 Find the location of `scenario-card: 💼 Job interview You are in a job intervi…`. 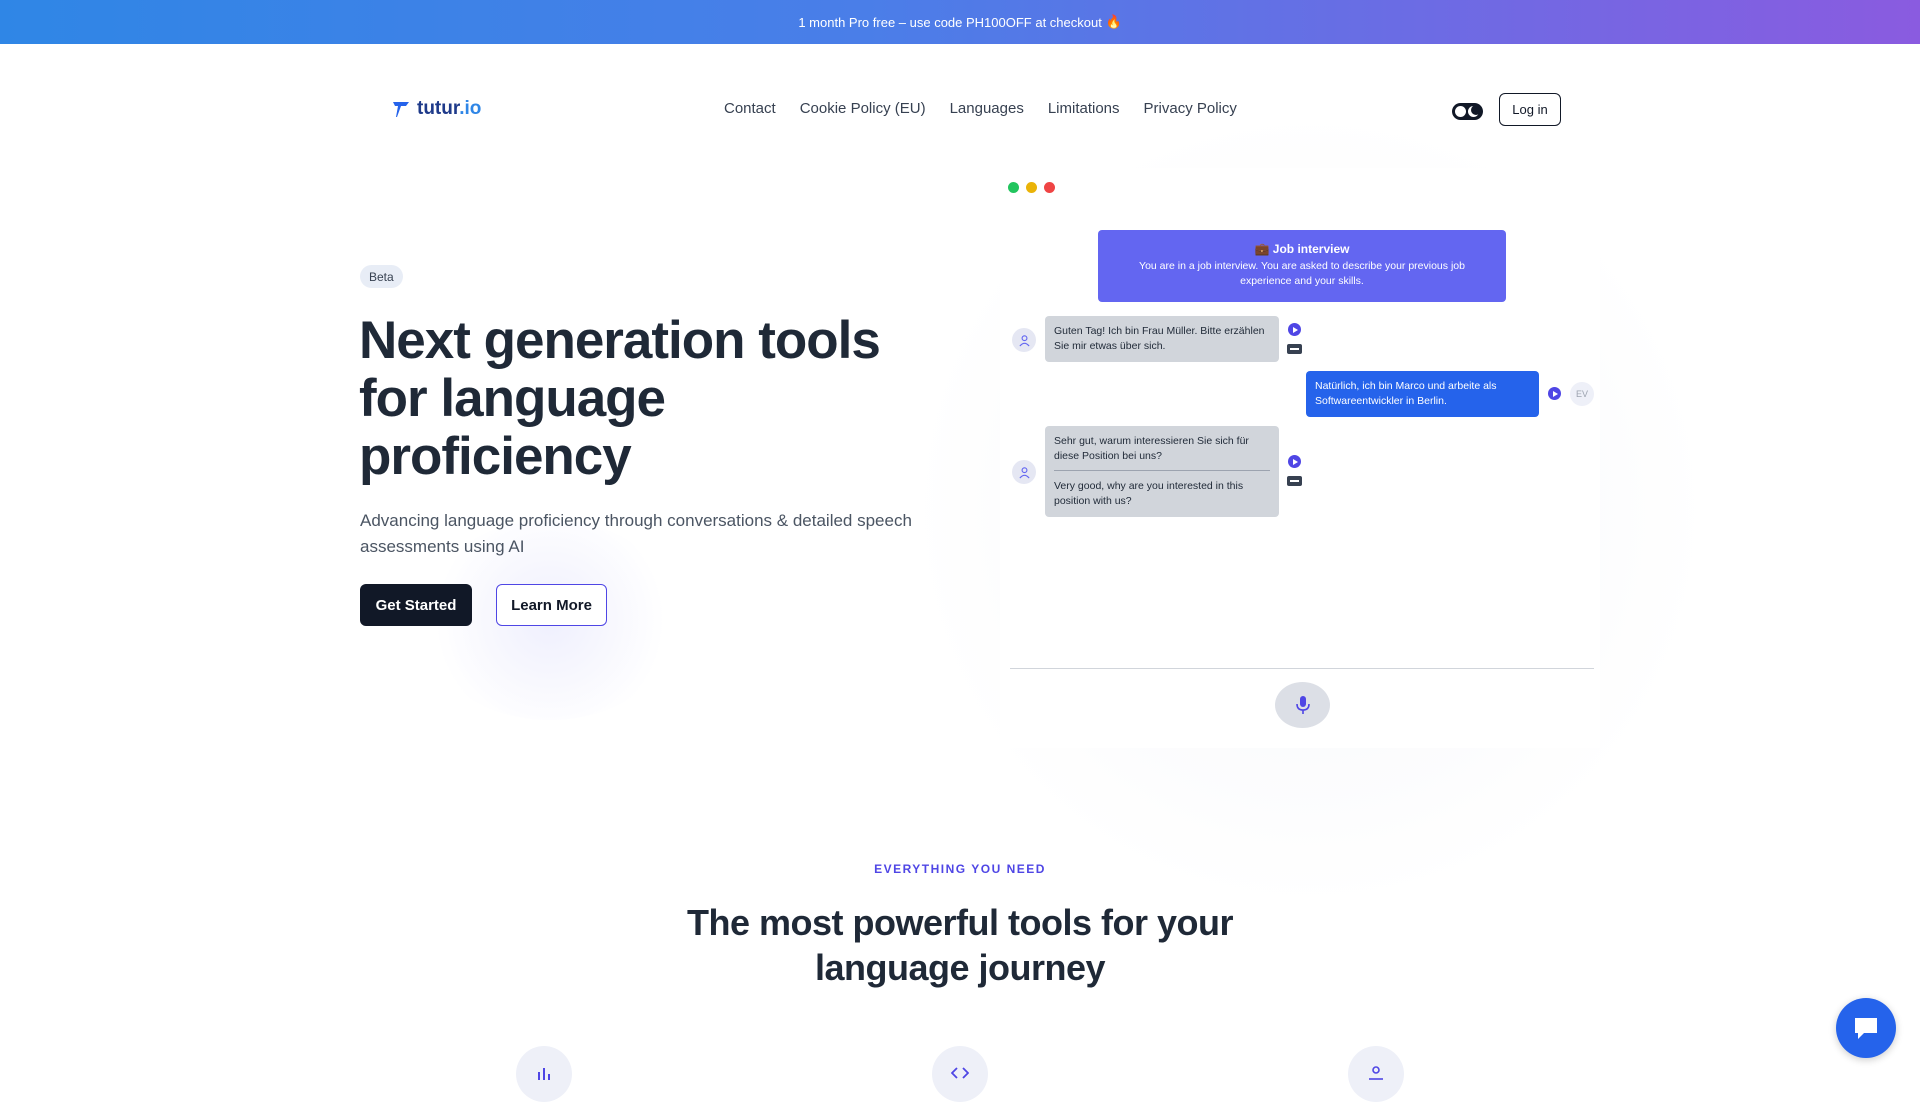

scenario-card: 💼 Job interview You are in a job intervi… is located at coordinates (1302, 266).